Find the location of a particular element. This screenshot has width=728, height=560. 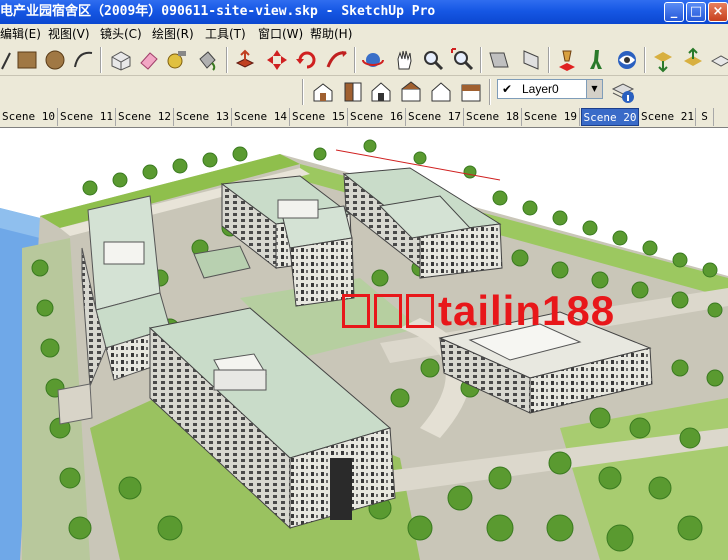

tab-scene-17: Scene 17 is located at coordinates (435, 117).